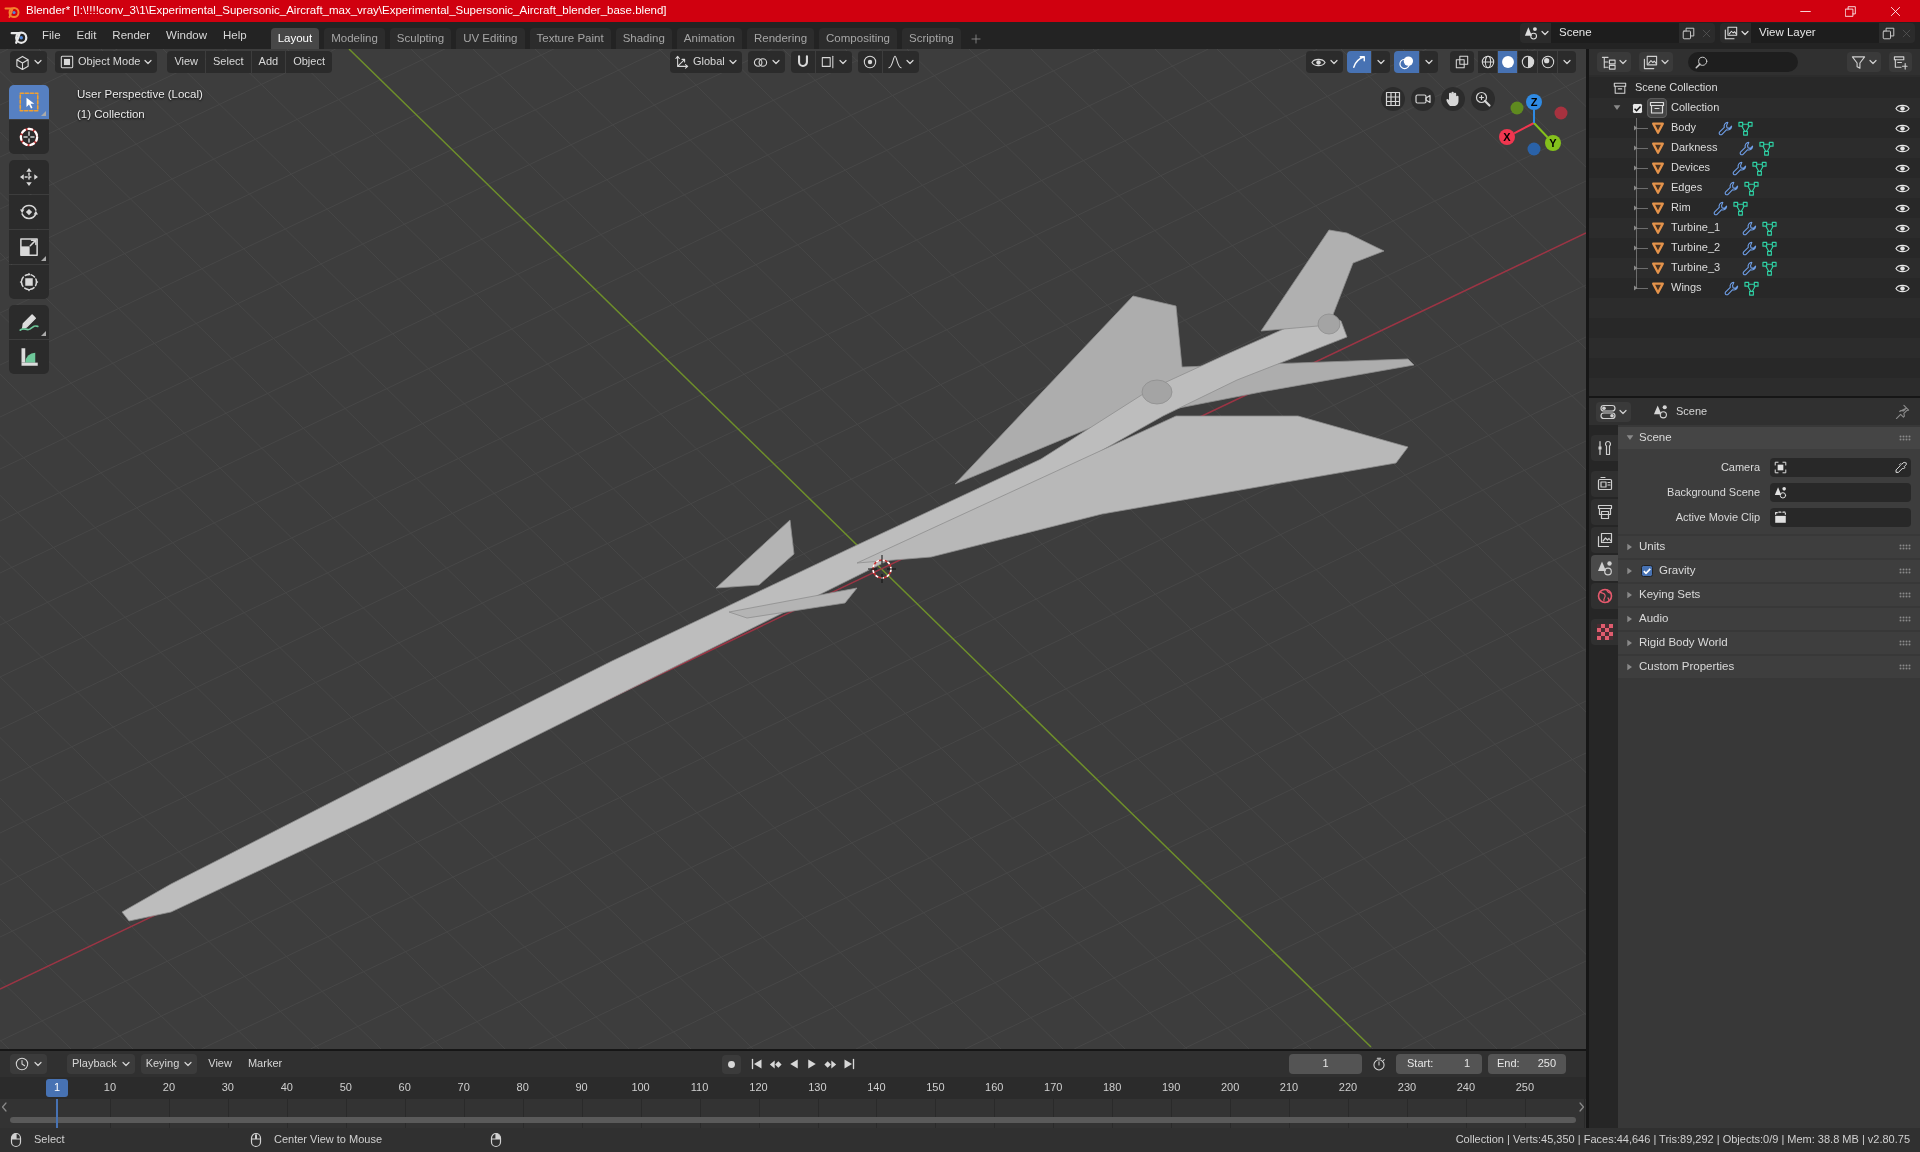 The width and height of the screenshot is (1920, 1152). I want to click on background-scene-field, so click(1840, 492).